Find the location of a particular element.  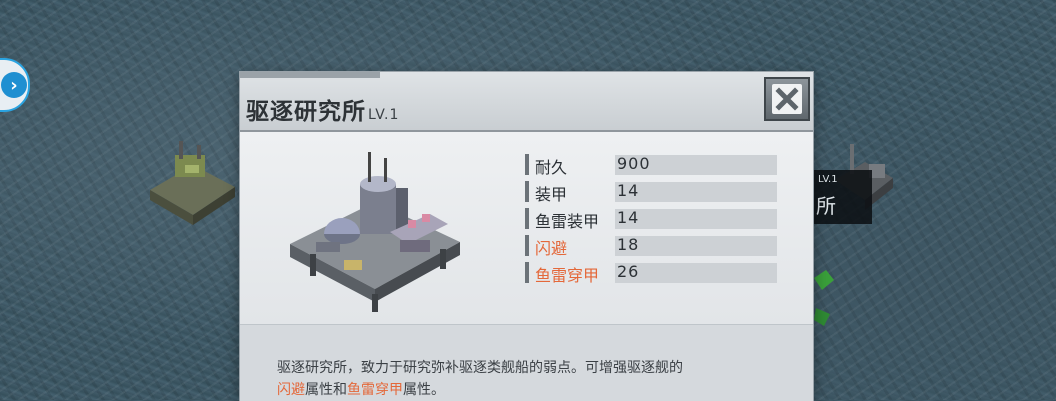

description-line1: 驱逐研究所，致力于研究弥补驱逐类舰船的弱点。可增强驱逐舰的 is located at coordinates (480, 368).